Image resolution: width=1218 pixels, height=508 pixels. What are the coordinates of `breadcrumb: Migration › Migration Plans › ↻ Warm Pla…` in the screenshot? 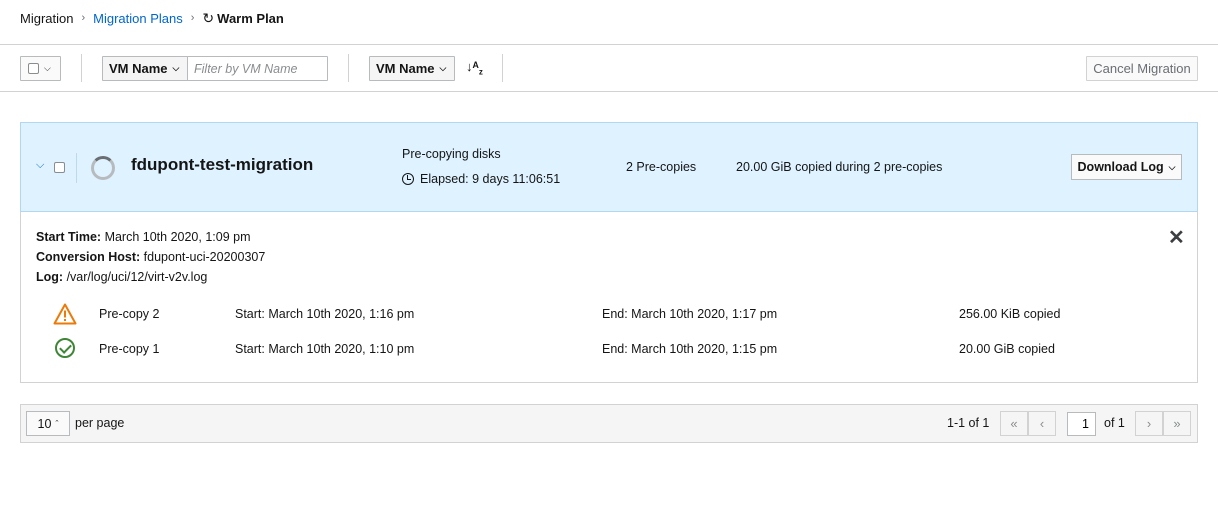 It's located at (152, 18).